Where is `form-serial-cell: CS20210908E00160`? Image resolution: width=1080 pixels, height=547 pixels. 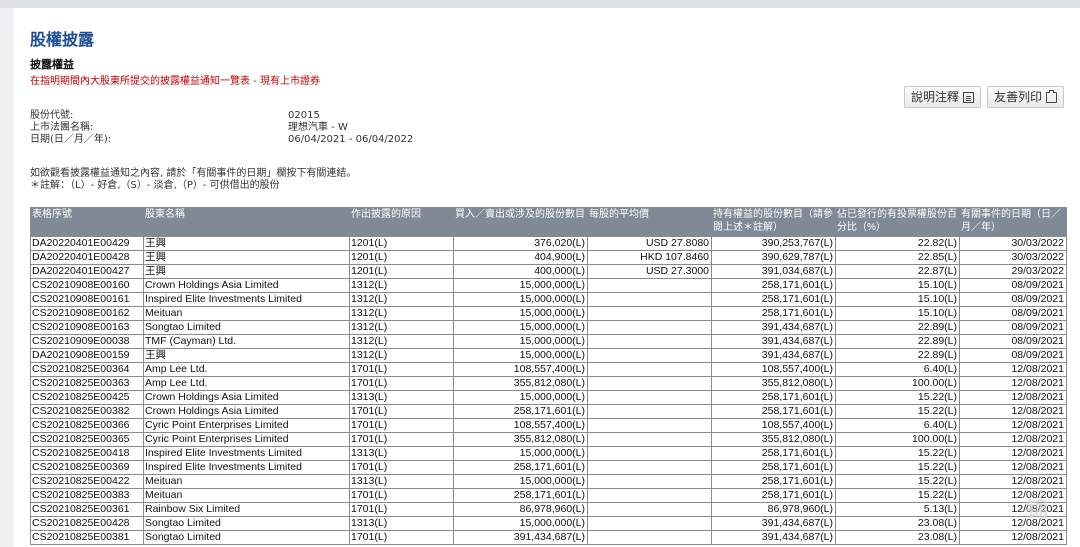 form-serial-cell: CS20210908E00160 is located at coordinates (87, 285).